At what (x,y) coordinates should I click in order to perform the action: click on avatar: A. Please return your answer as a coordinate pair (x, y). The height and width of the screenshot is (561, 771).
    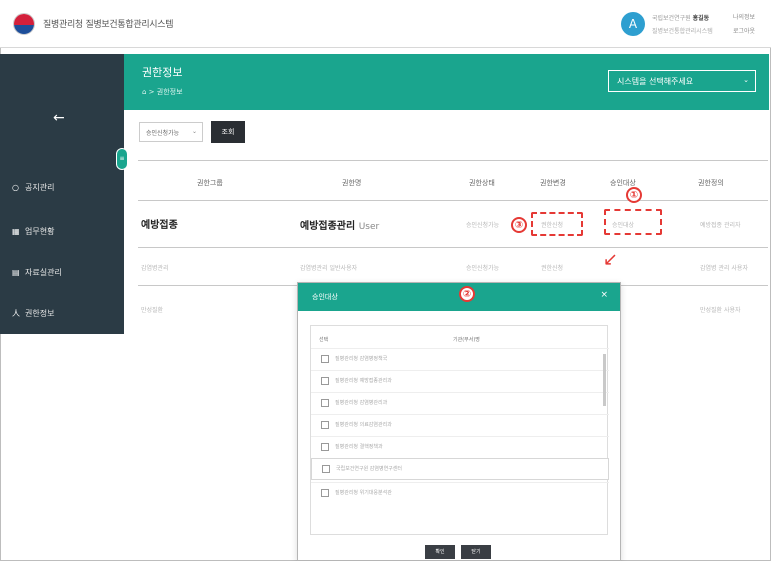
    Looking at the image, I should click on (633, 24).